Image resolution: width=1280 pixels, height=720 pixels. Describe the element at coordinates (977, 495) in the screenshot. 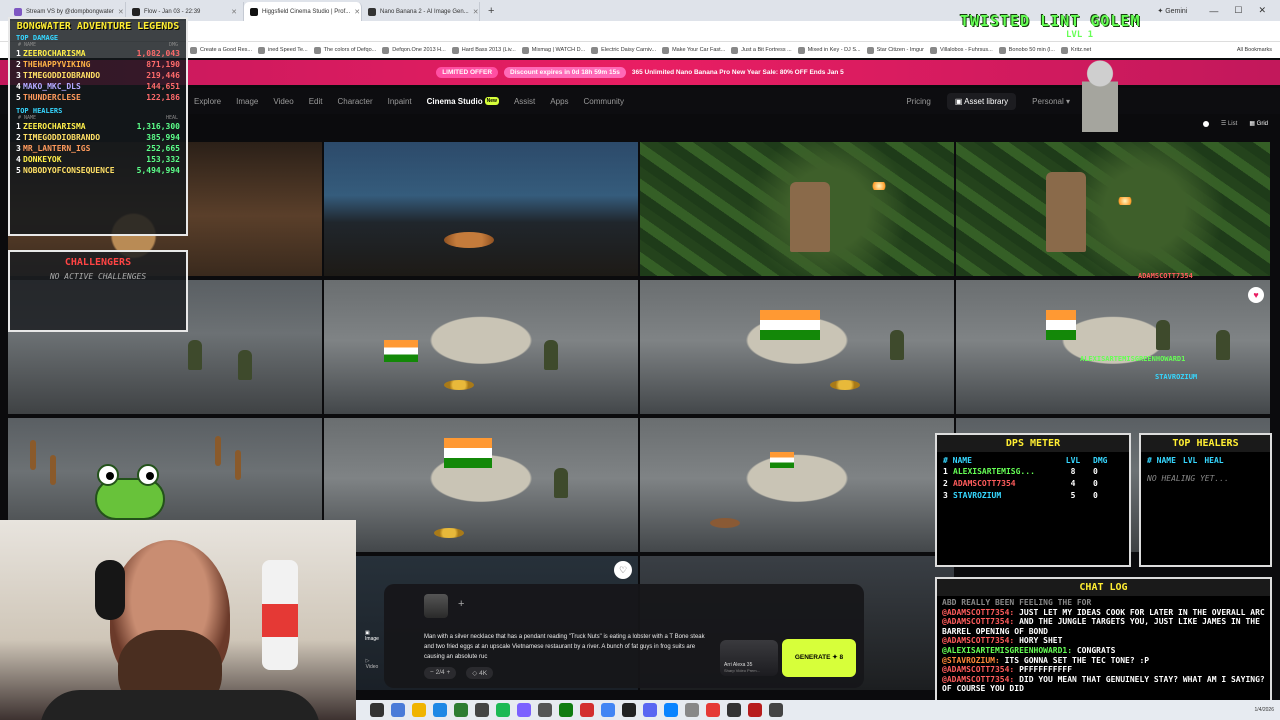

I see `player-name: STAVROZIUM` at that location.